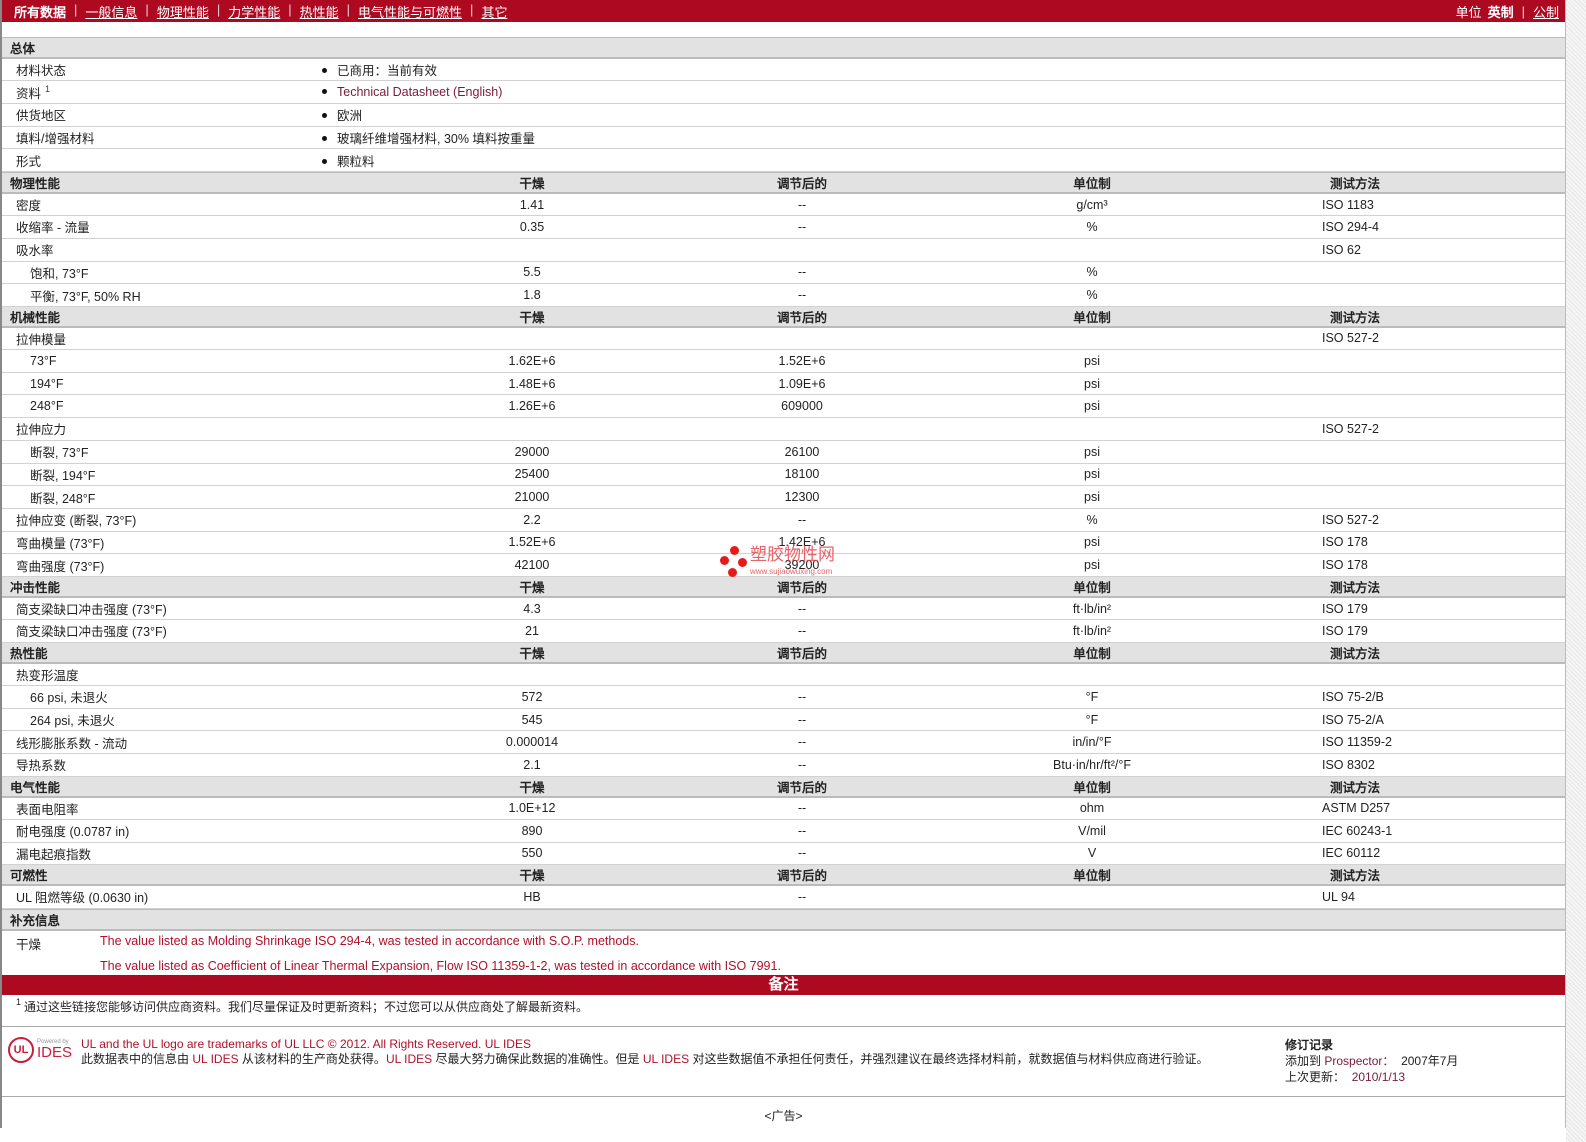  What do you see at coordinates (162, 204) in the screenshot?
I see `property-name: 密度` at bounding box center [162, 204].